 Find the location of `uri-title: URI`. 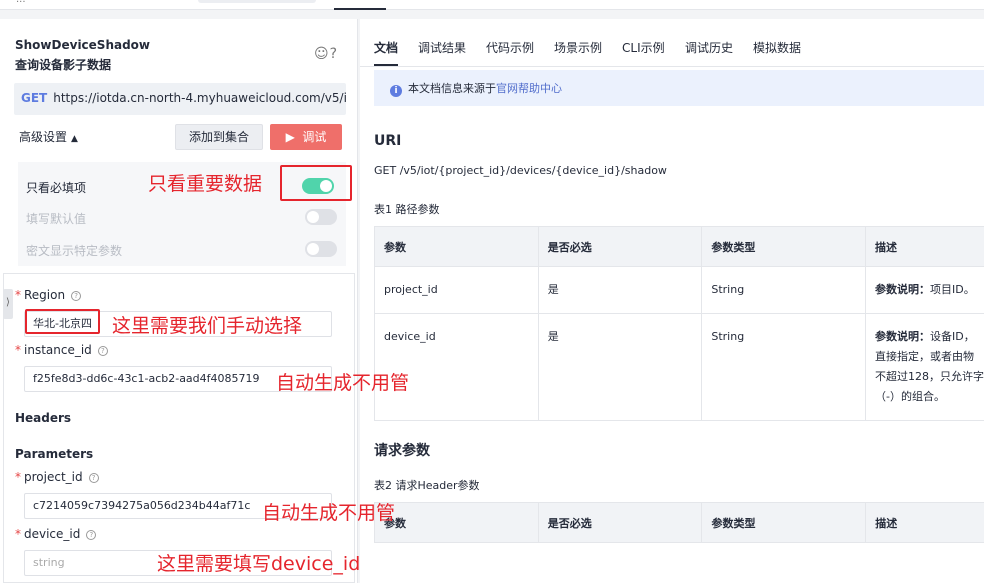

uri-title: URI is located at coordinates (388, 141).